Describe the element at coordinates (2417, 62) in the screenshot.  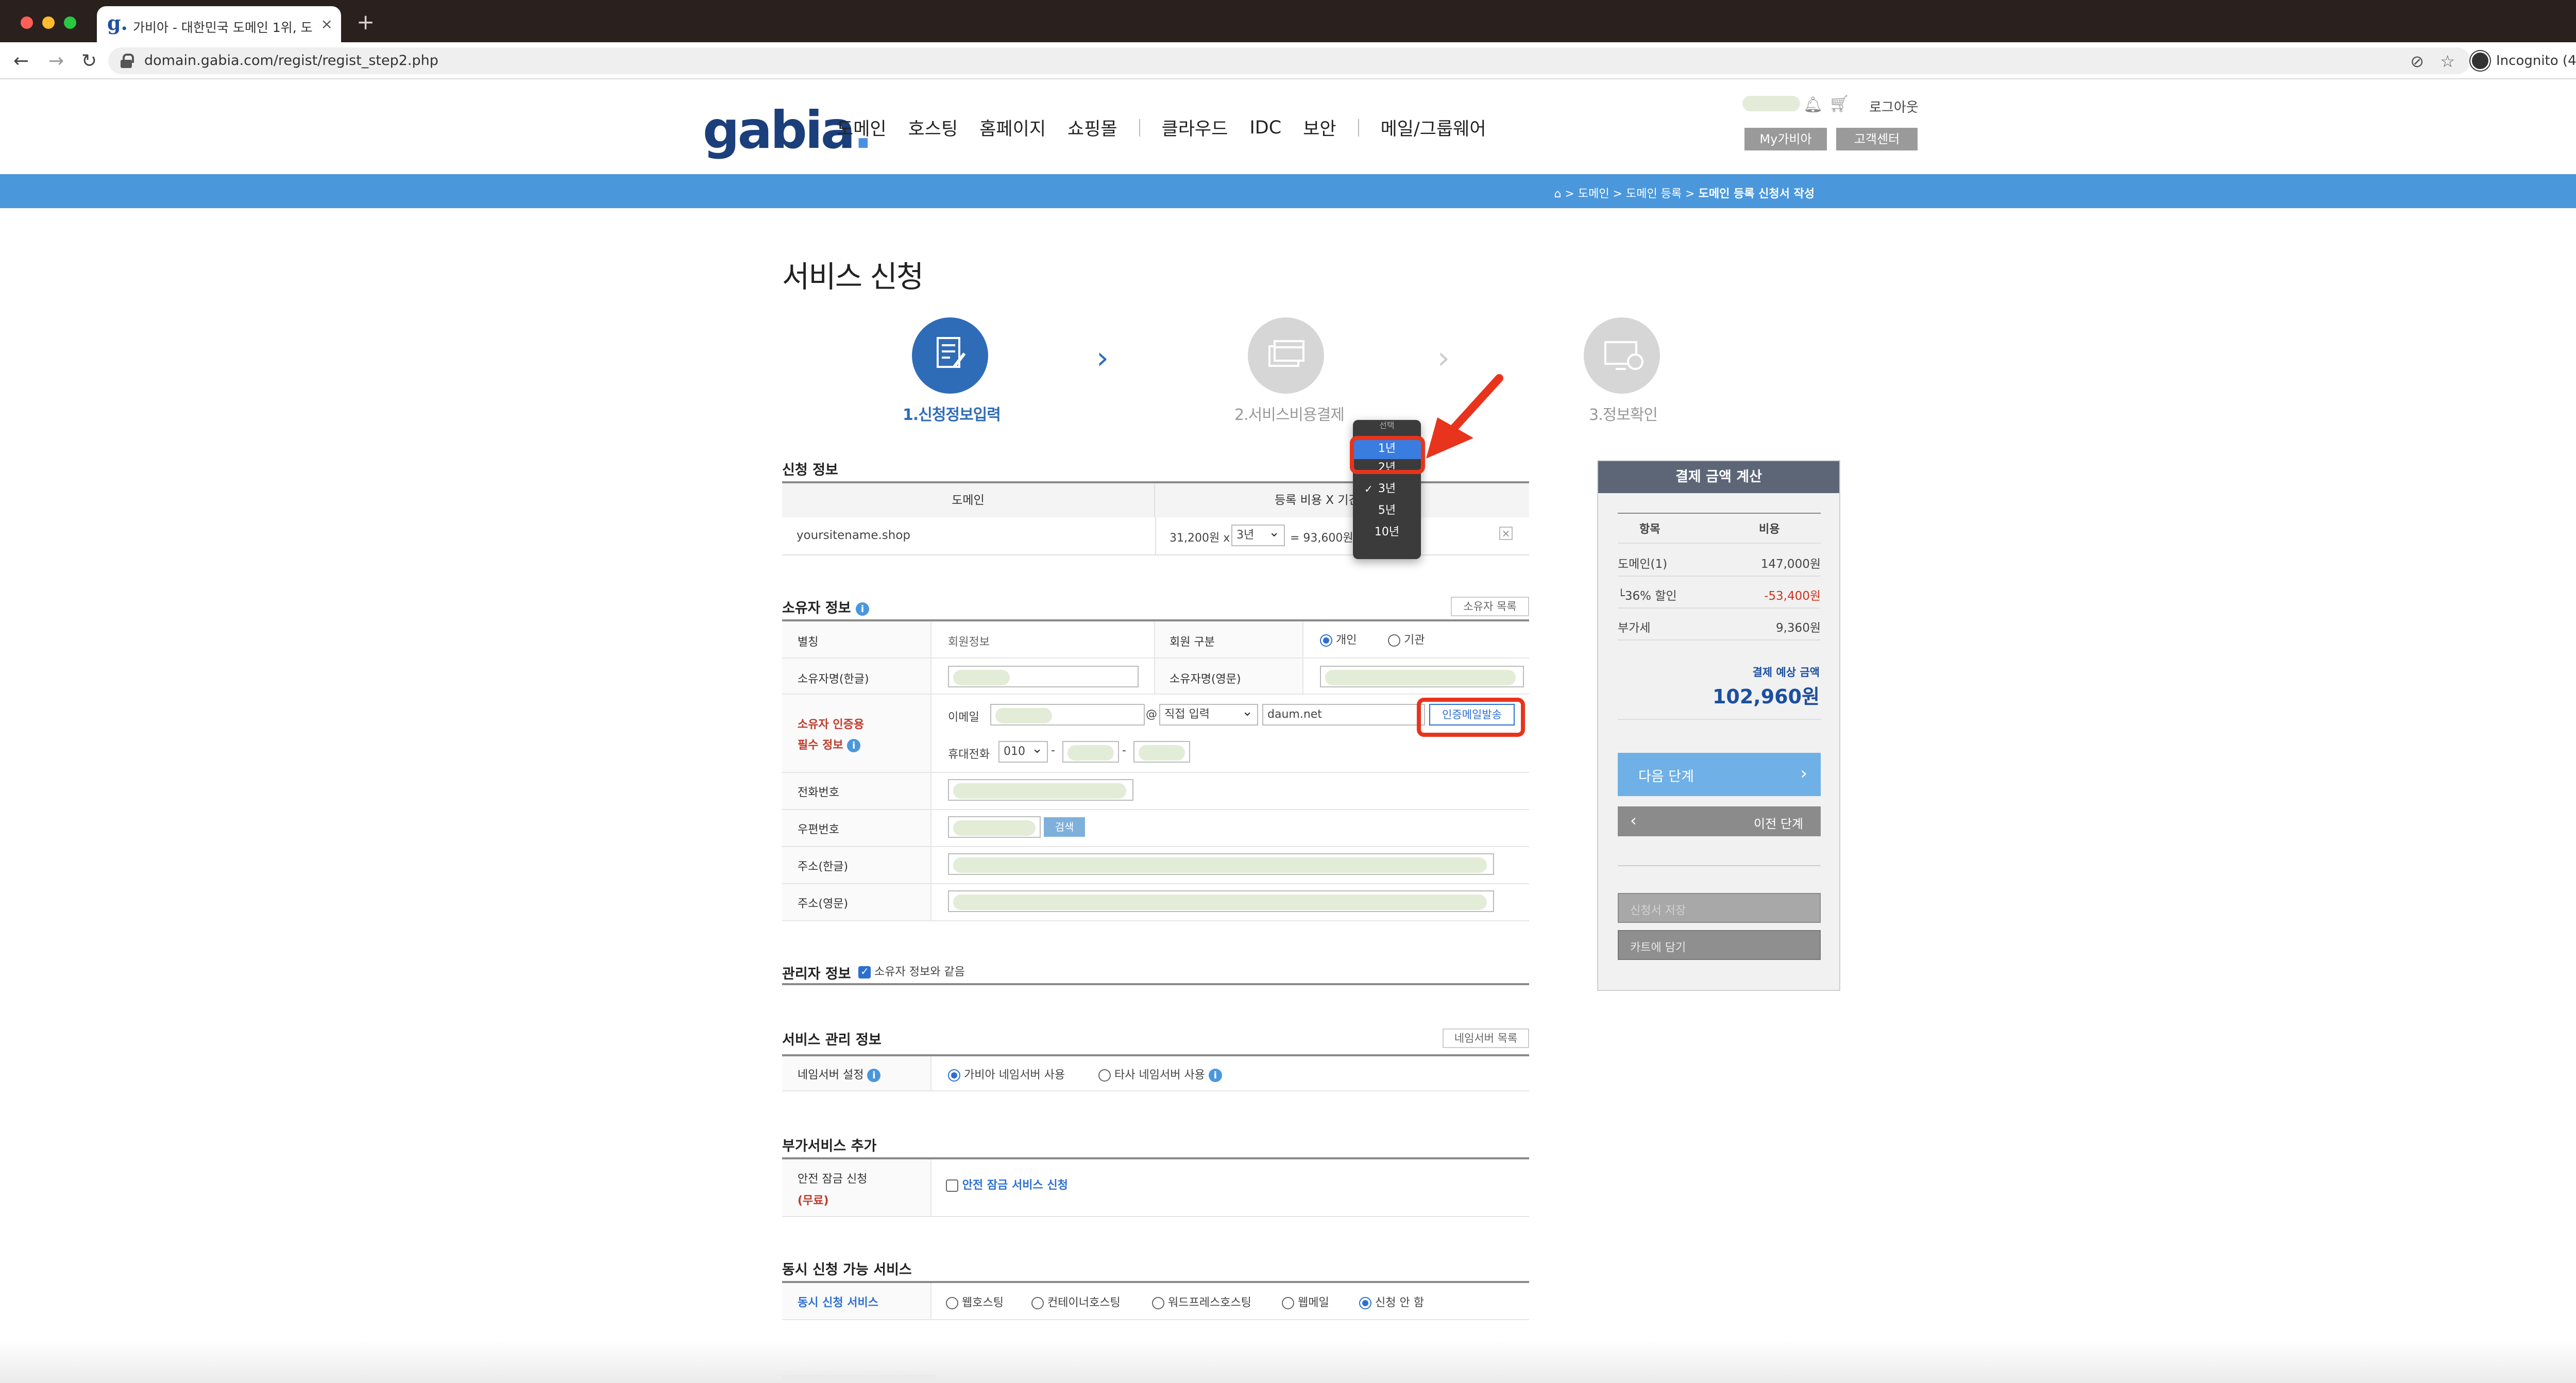
I see `eye-off-icon: ⊘` at that location.